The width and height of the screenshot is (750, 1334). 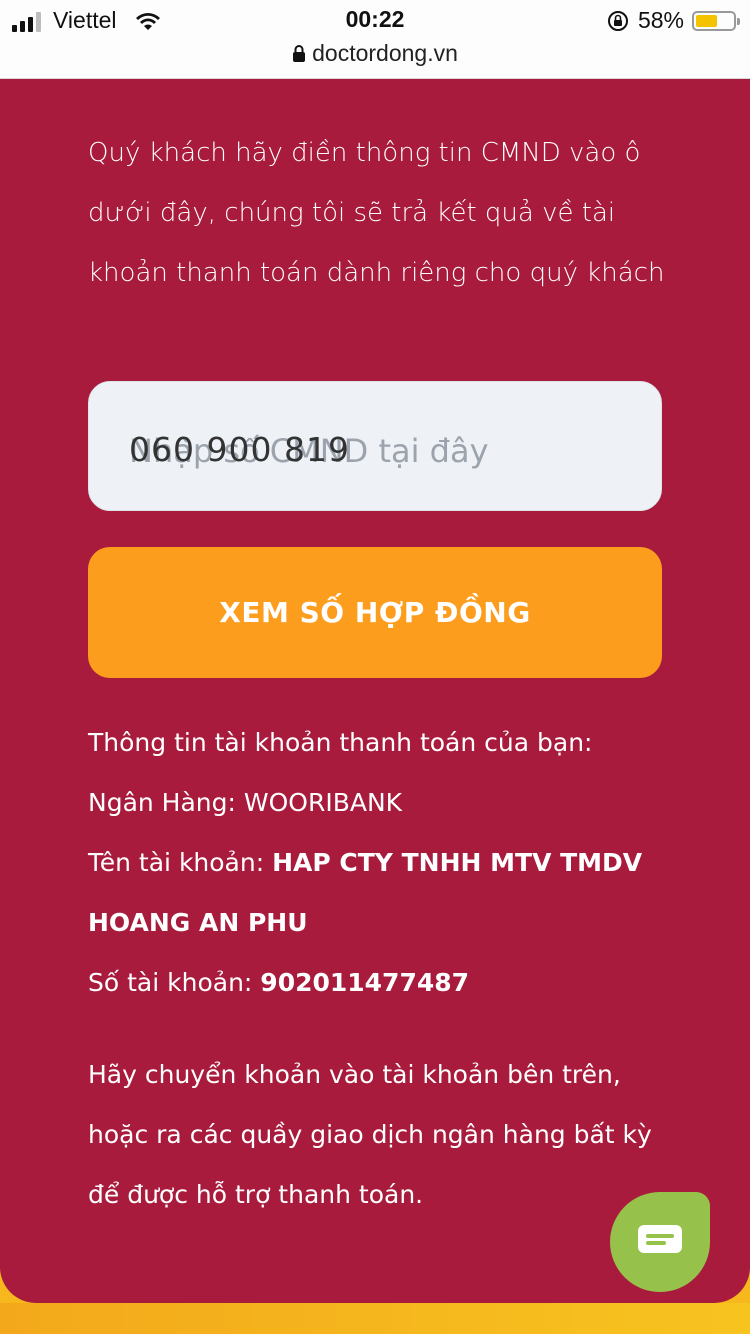 What do you see at coordinates (239, 449) in the screenshot?
I see `id-input-value: 060 900 819` at bounding box center [239, 449].